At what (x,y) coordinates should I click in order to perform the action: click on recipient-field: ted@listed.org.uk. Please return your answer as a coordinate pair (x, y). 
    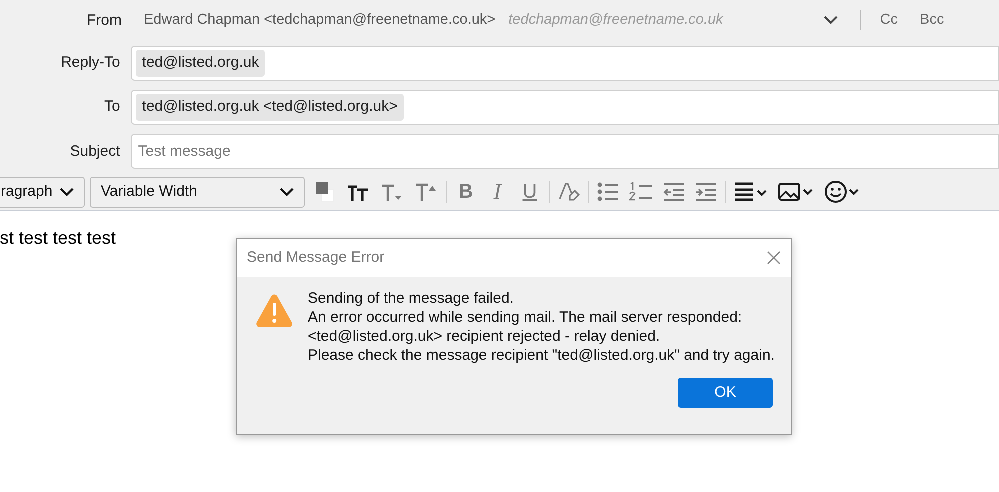
    Looking at the image, I should click on (565, 63).